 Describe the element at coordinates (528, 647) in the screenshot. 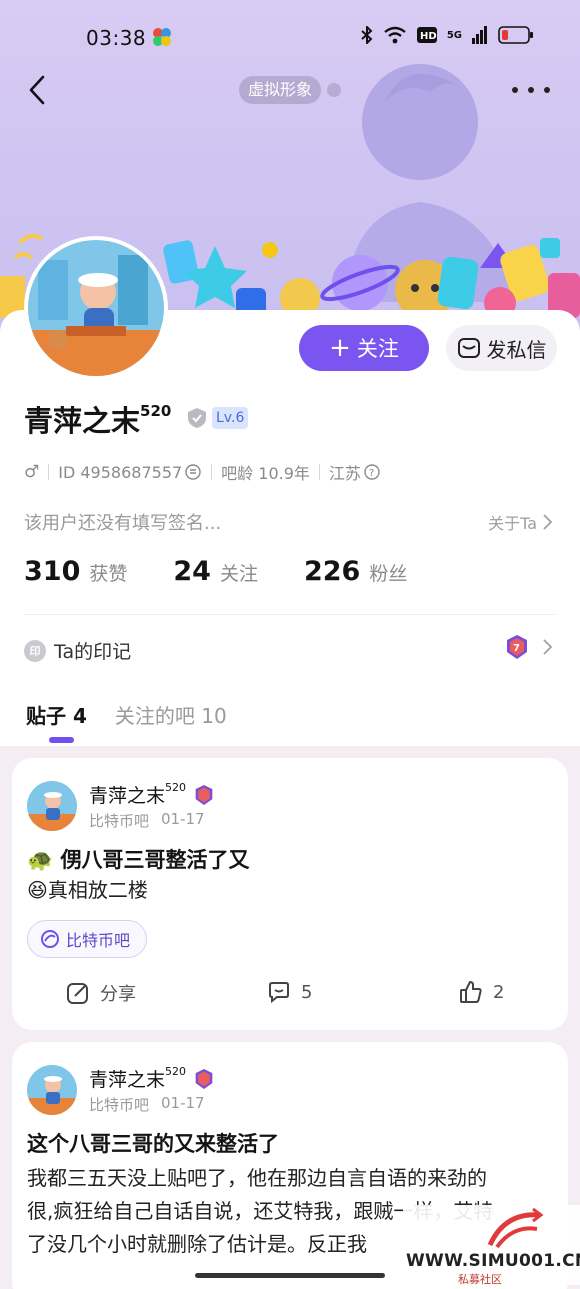

I see `imprint-badges: 7` at that location.